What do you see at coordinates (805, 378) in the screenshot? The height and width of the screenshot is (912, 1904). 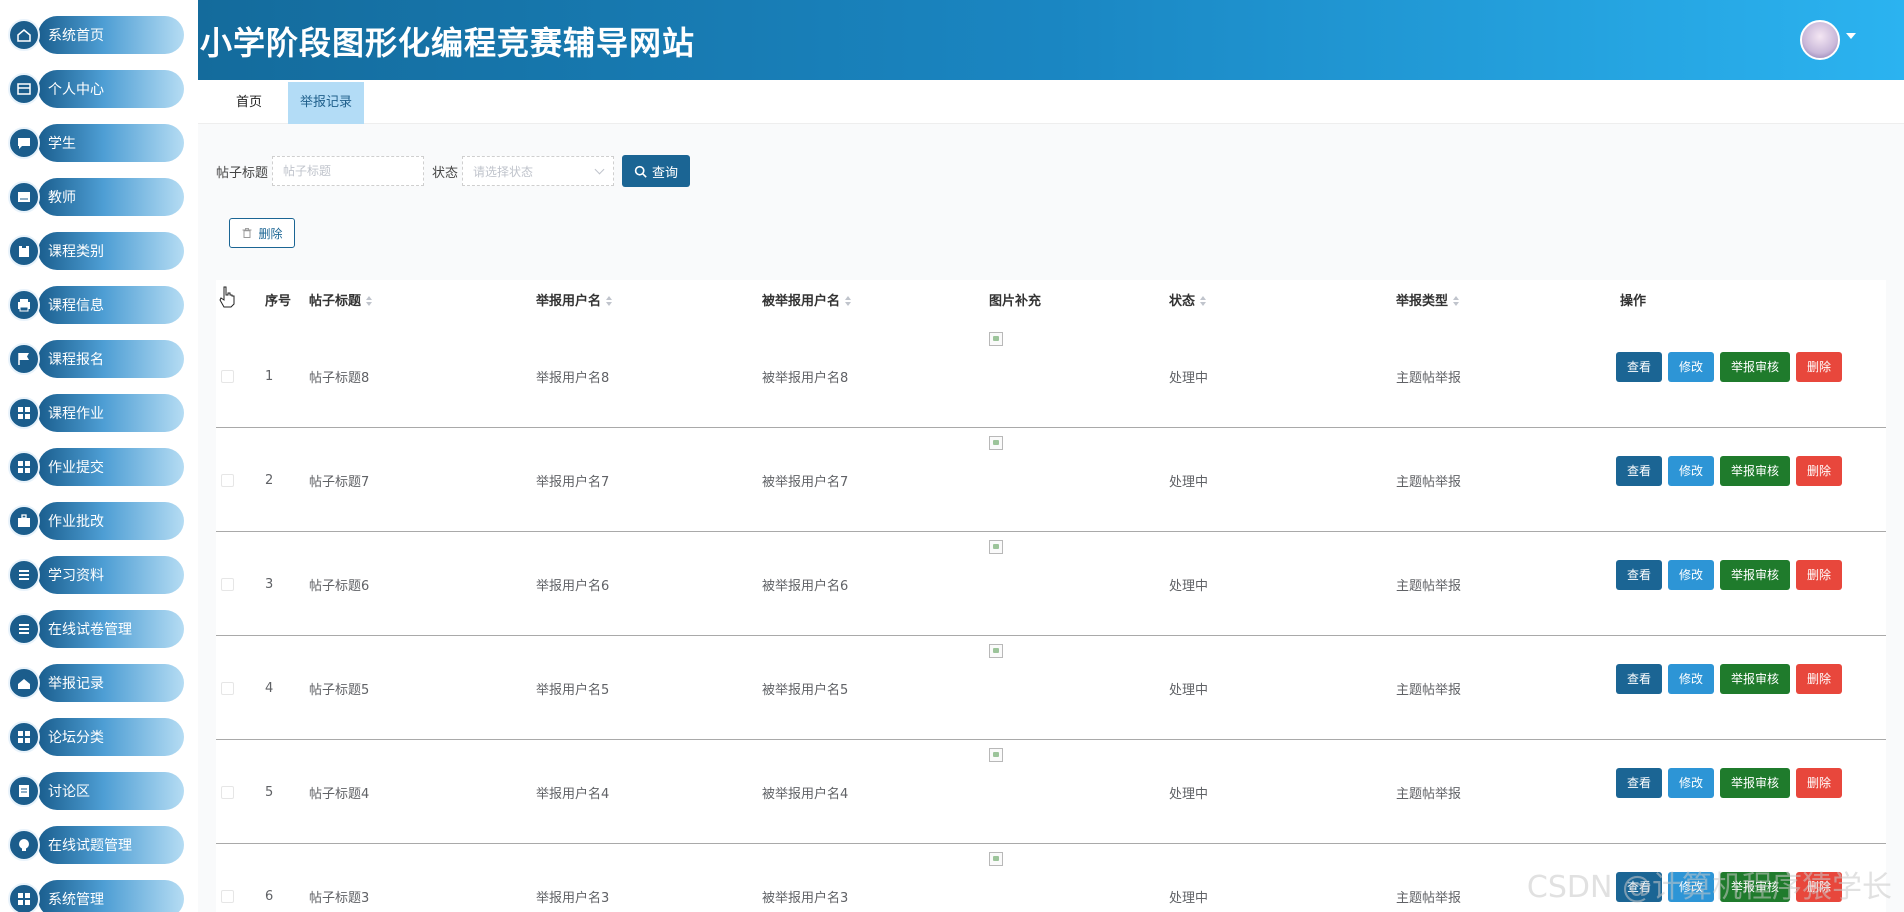 I see `cell-reported: 被举报用户名8` at bounding box center [805, 378].